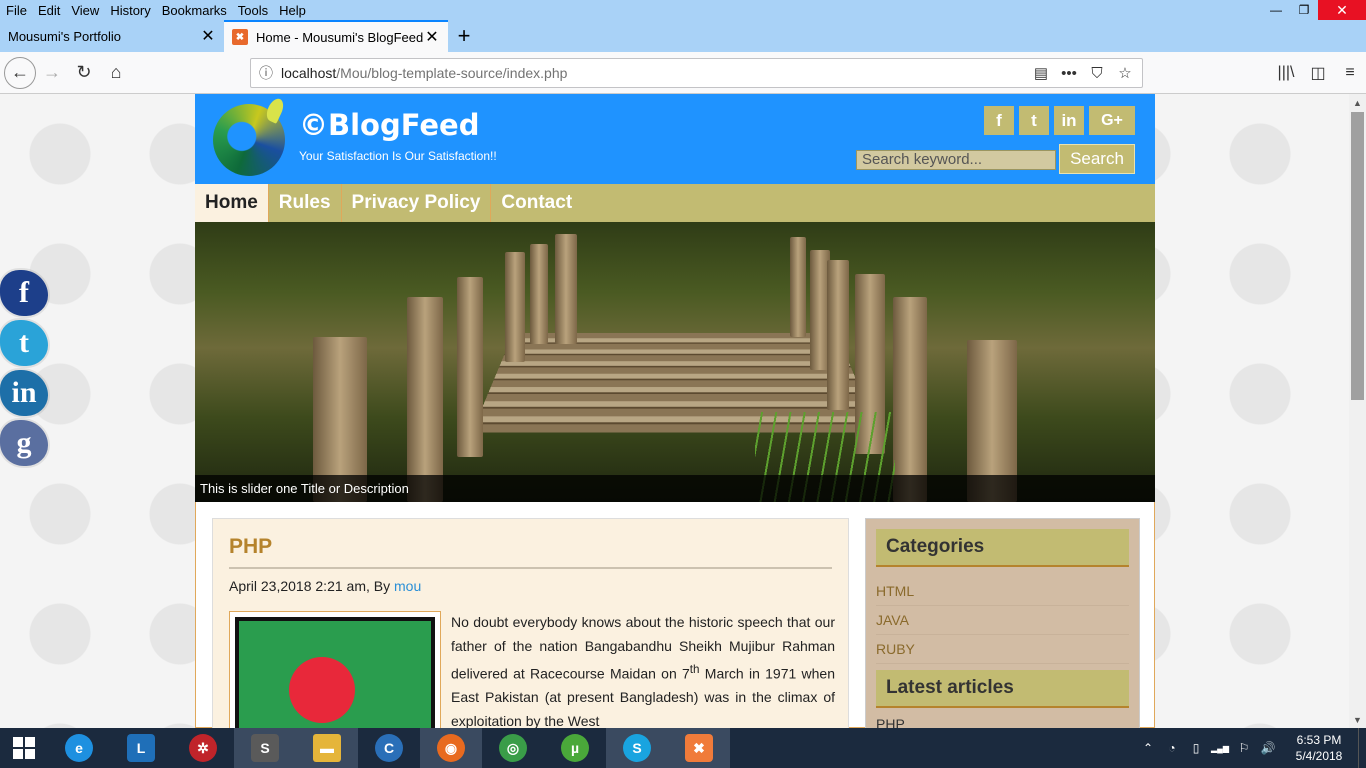 The width and height of the screenshot is (1366, 768). I want to click on battery-icon: ▯, so click(1196, 748).